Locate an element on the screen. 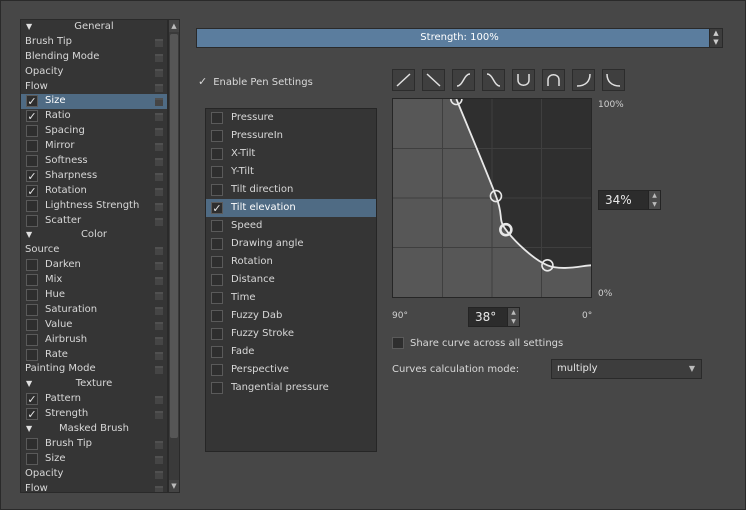 This screenshot has height=510, width=746. sensor-drawing-angle: Drawing angle is located at coordinates (291, 244).